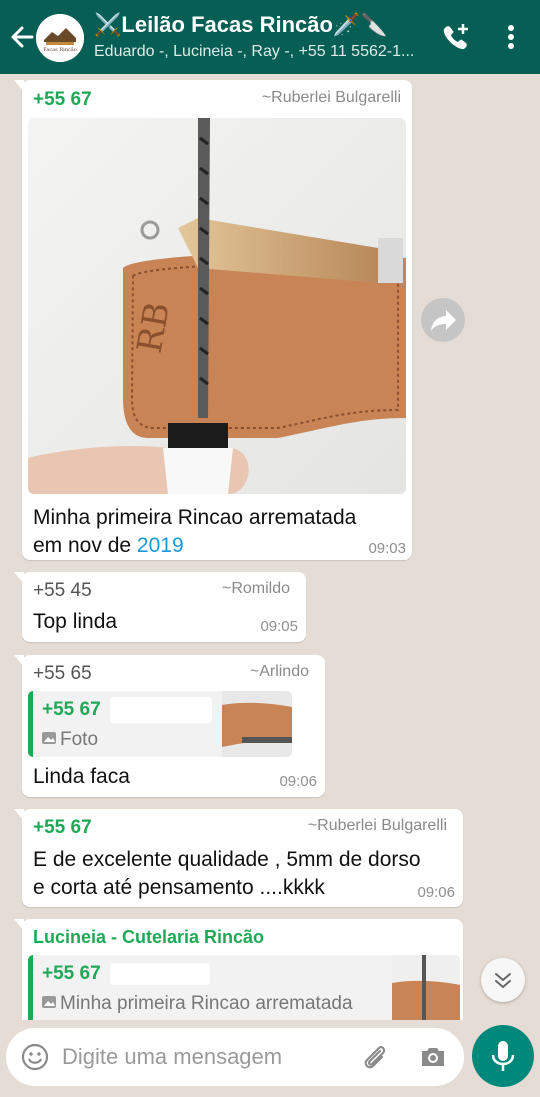 The image size is (540, 1097). I want to click on back-arrow-icon, so click(22, 37).